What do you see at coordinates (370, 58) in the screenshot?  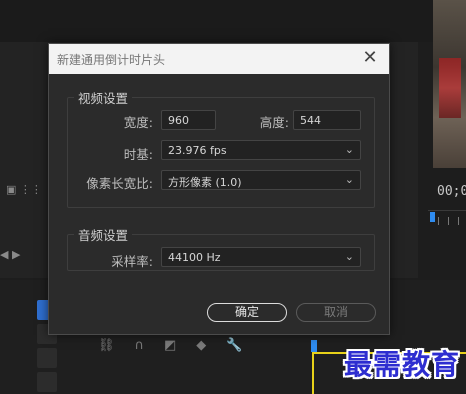 I see `close-icon: ✕` at bounding box center [370, 58].